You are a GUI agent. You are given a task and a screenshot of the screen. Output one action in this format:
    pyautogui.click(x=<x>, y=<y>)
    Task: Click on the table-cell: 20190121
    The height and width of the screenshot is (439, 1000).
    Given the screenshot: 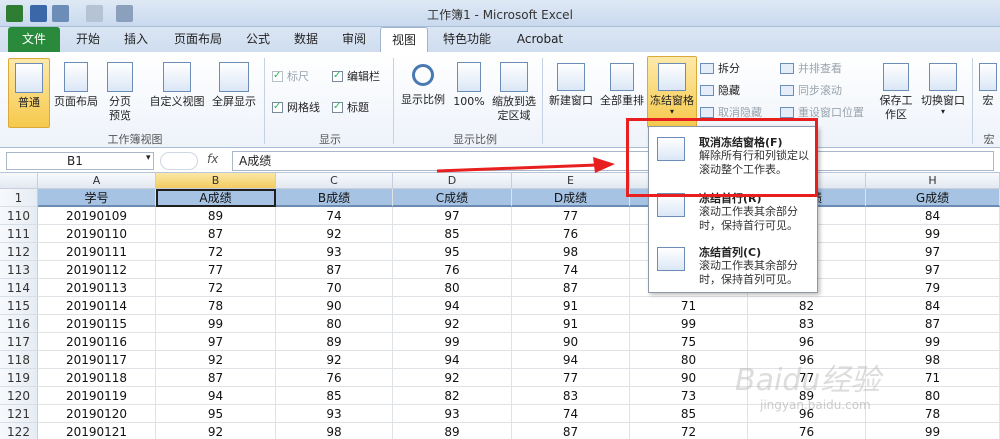 What is the action you would take?
    pyautogui.click(x=97, y=431)
    